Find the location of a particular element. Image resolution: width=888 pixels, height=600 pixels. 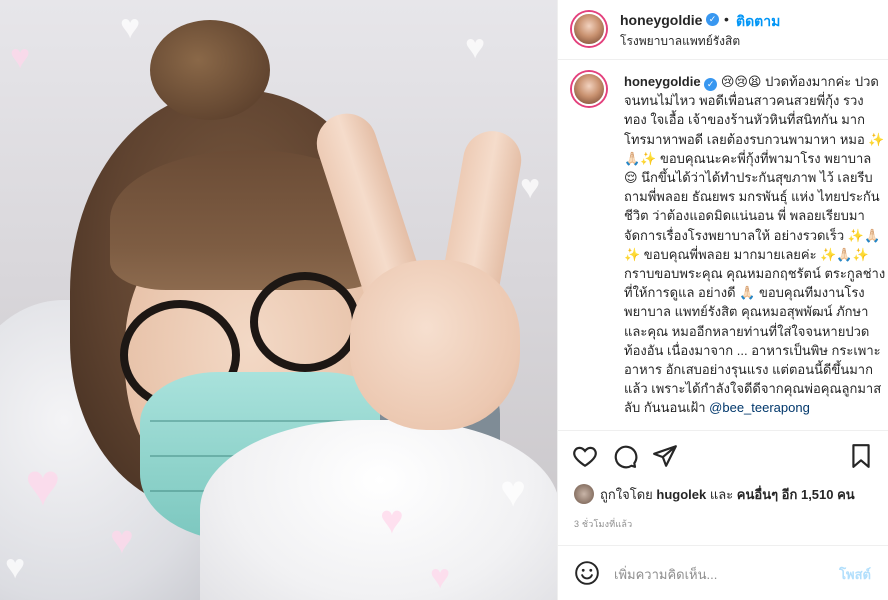

liker-avatar is located at coordinates (584, 494).